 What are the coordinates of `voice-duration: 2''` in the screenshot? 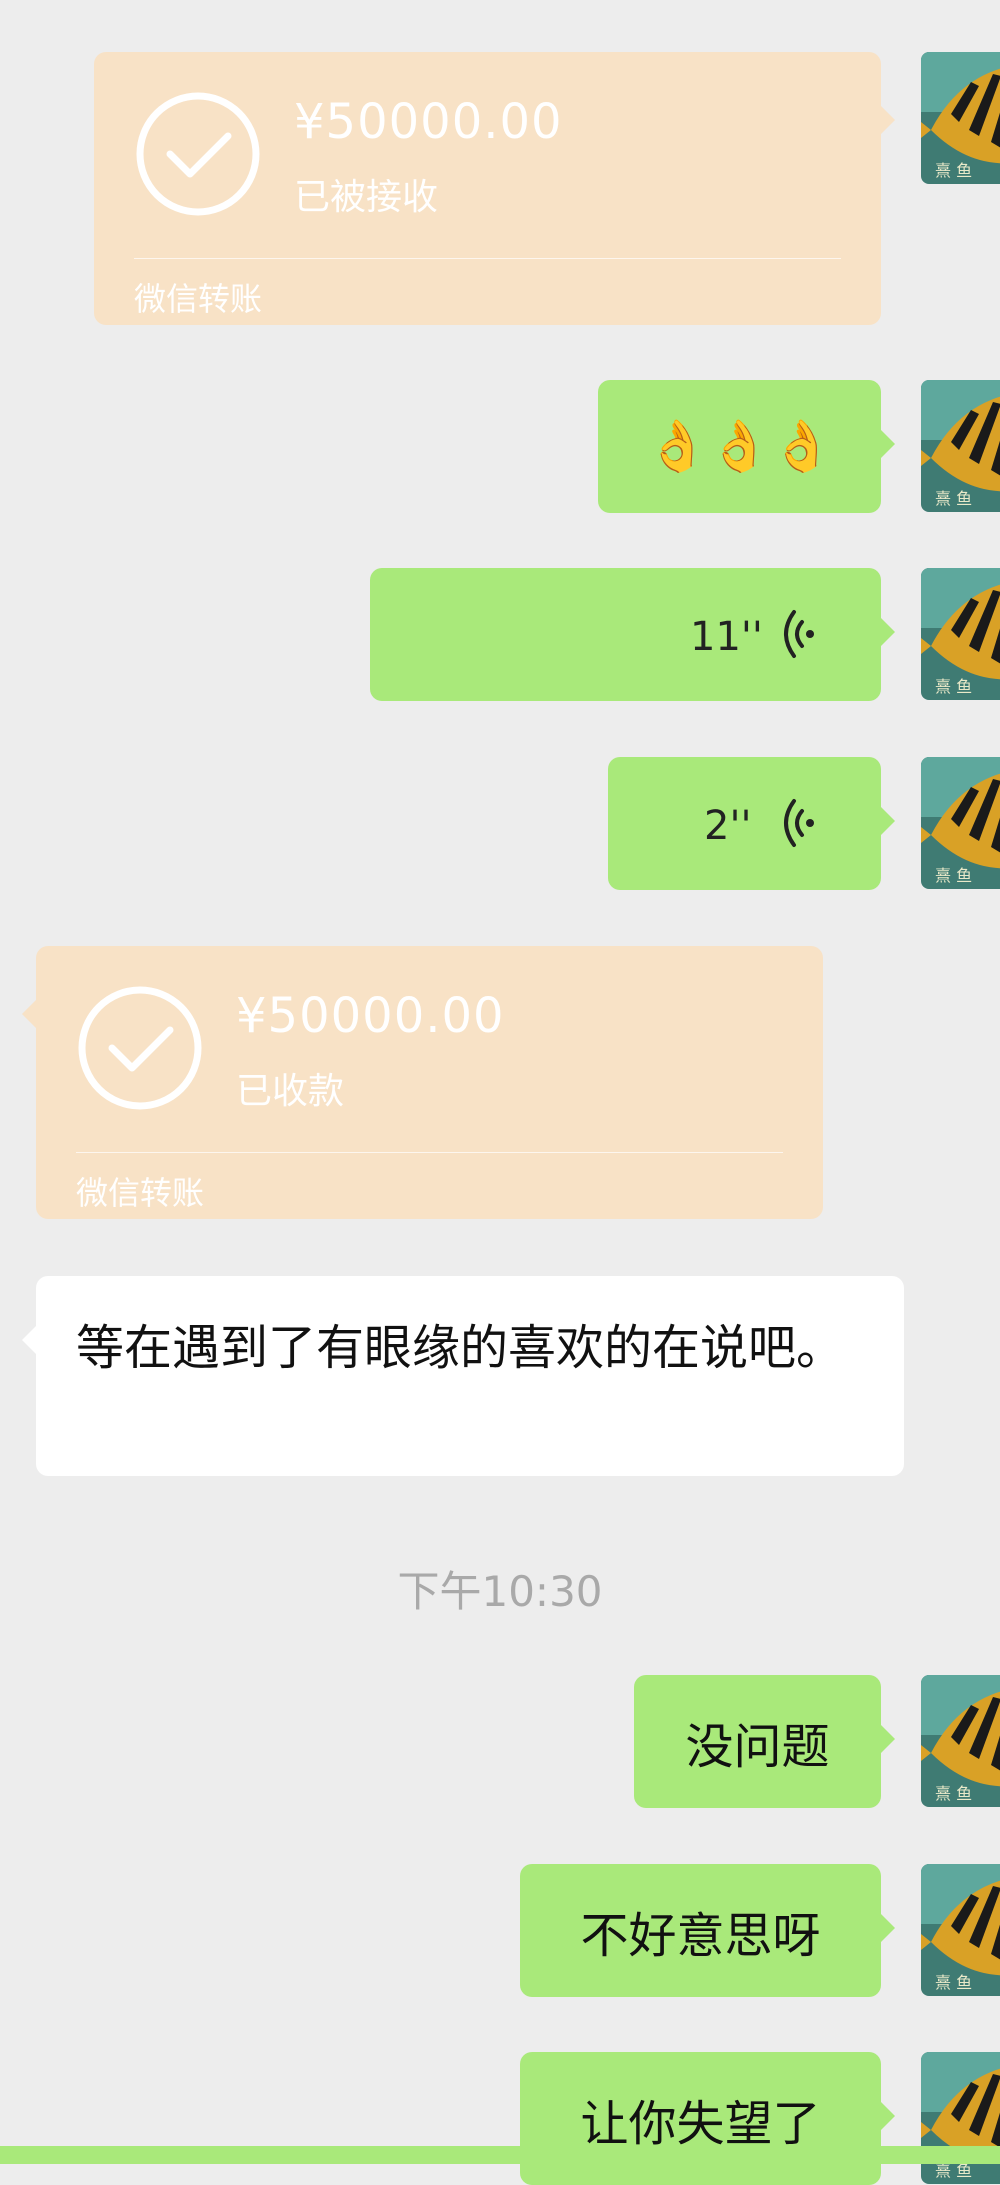 It's located at (728, 826).